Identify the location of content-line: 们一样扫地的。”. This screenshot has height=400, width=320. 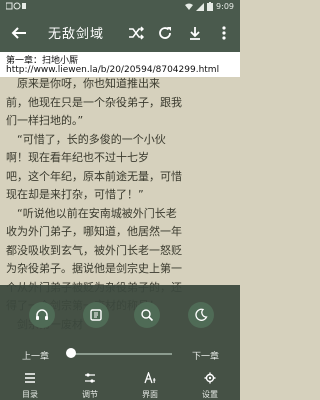
(45, 120).